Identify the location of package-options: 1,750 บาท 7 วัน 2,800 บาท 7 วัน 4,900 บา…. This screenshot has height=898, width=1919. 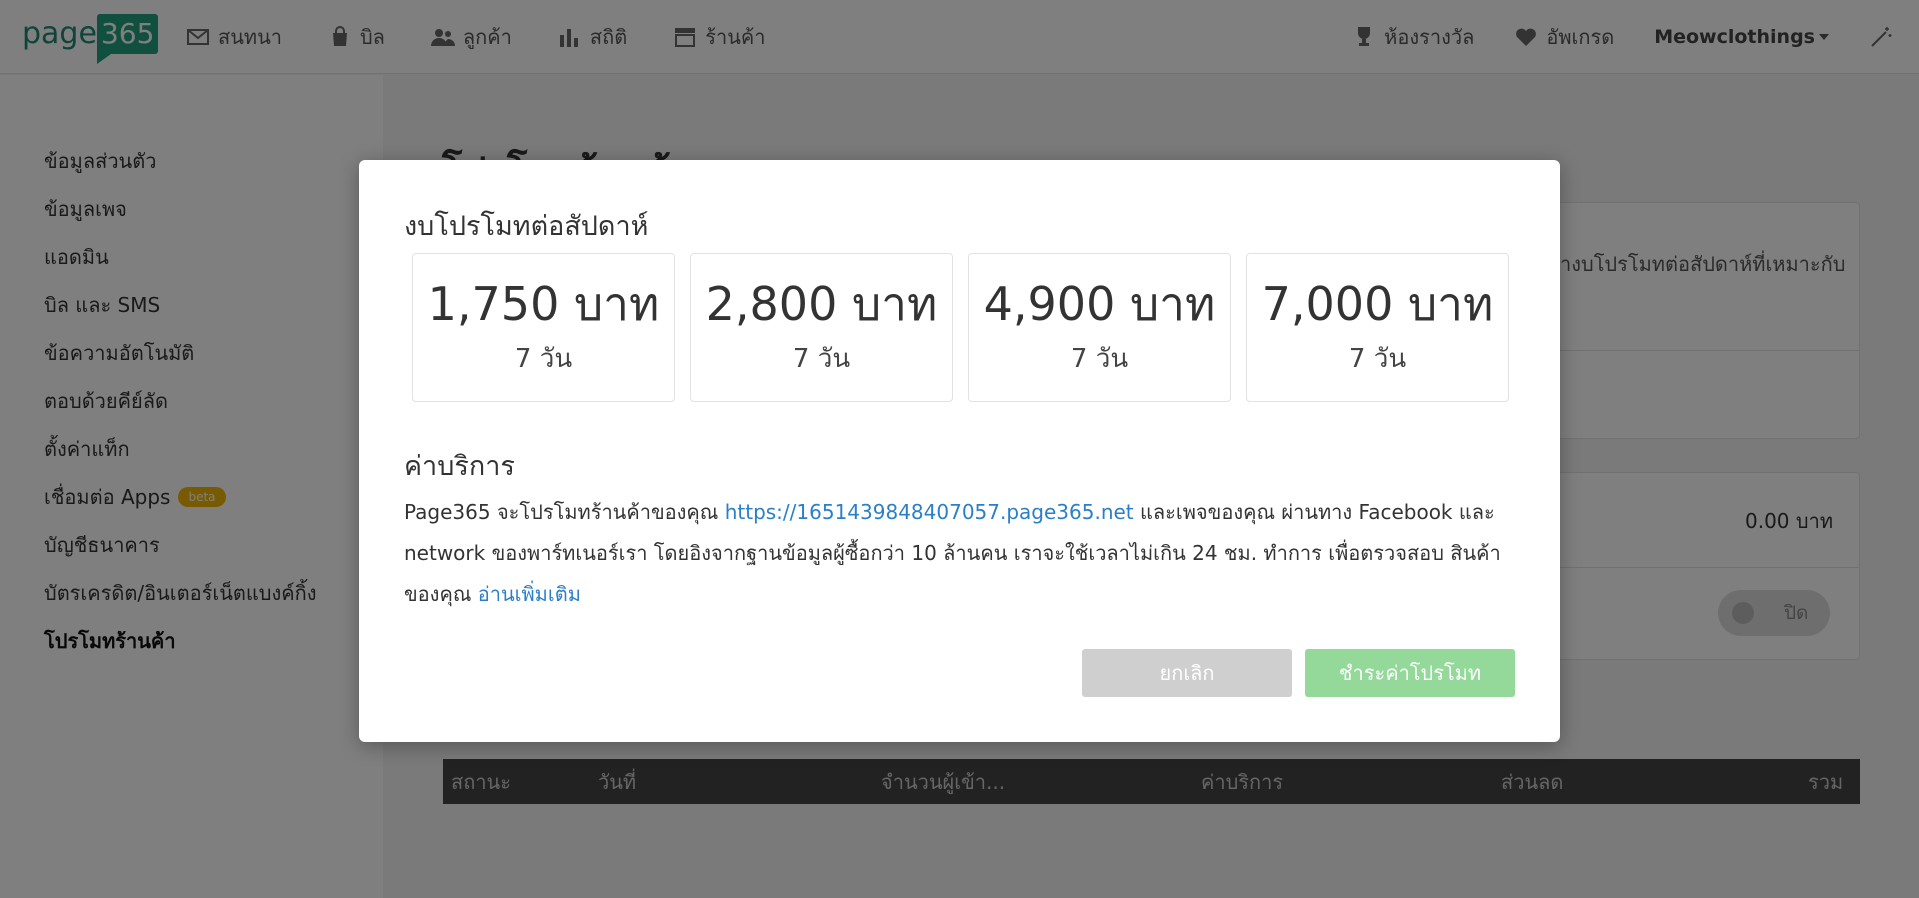
(960, 327).